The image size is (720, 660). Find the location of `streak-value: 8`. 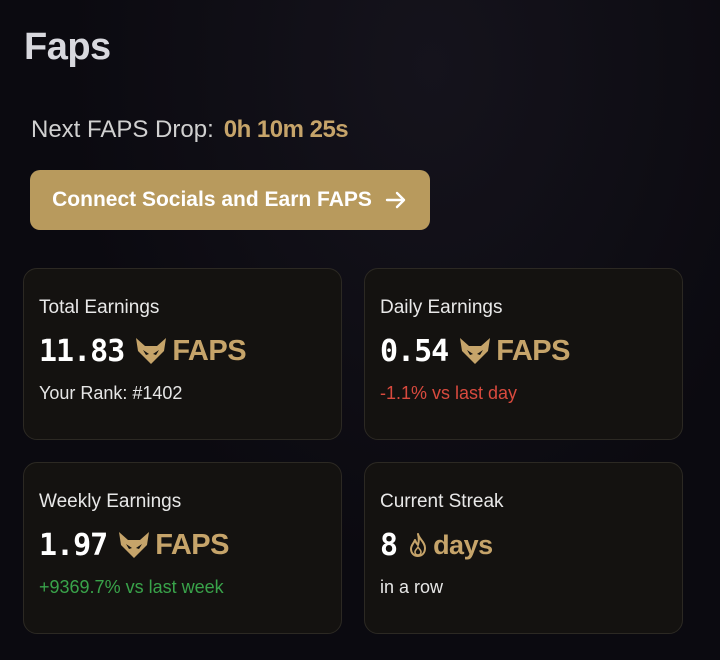

streak-value: 8 is located at coordinates (389, 545).